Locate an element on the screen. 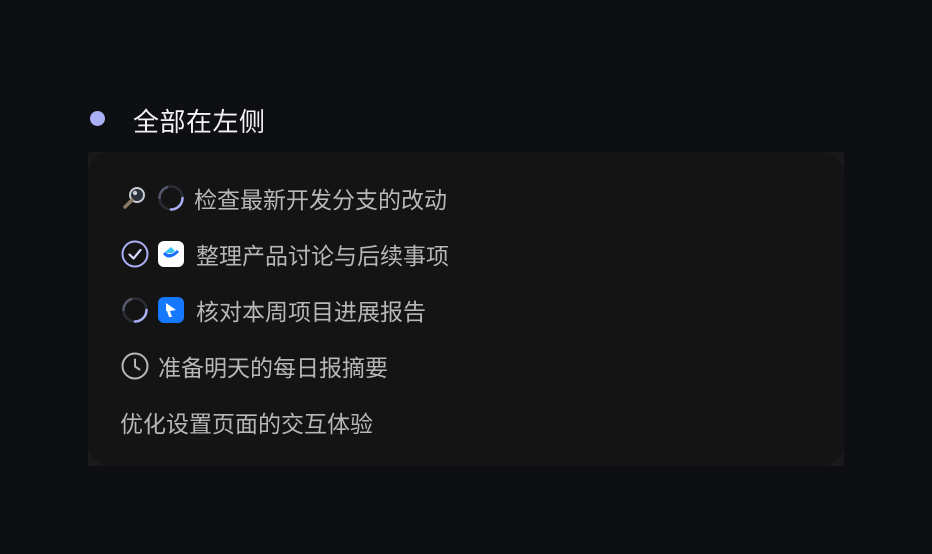 This screenshot has height=554, width=932. section-header: 全部在左侧 is located at coordinates (178, 120).